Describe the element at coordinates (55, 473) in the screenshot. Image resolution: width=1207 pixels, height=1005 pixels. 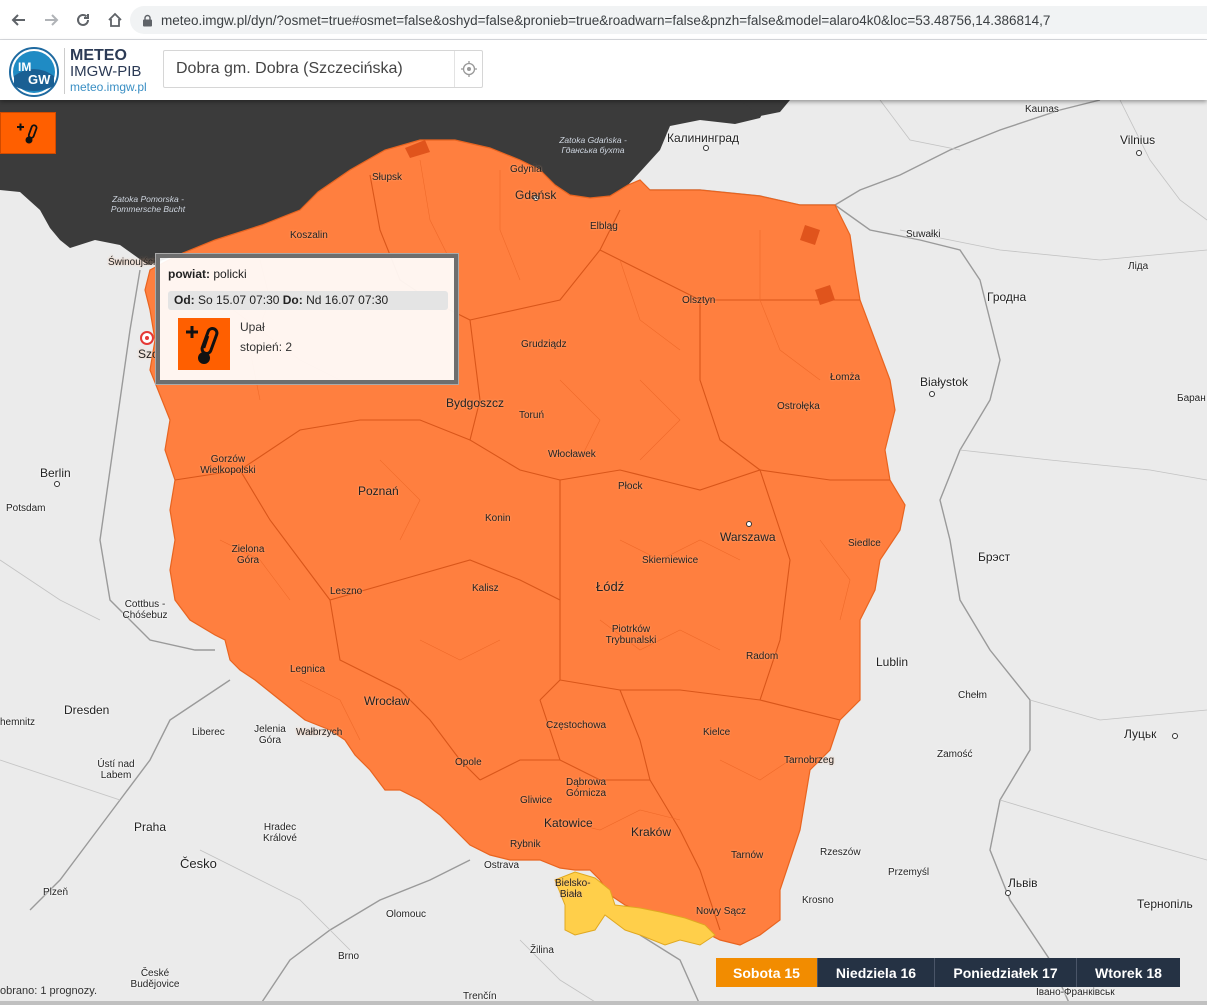
I see `map-label-berlin: Berlin` at that location.